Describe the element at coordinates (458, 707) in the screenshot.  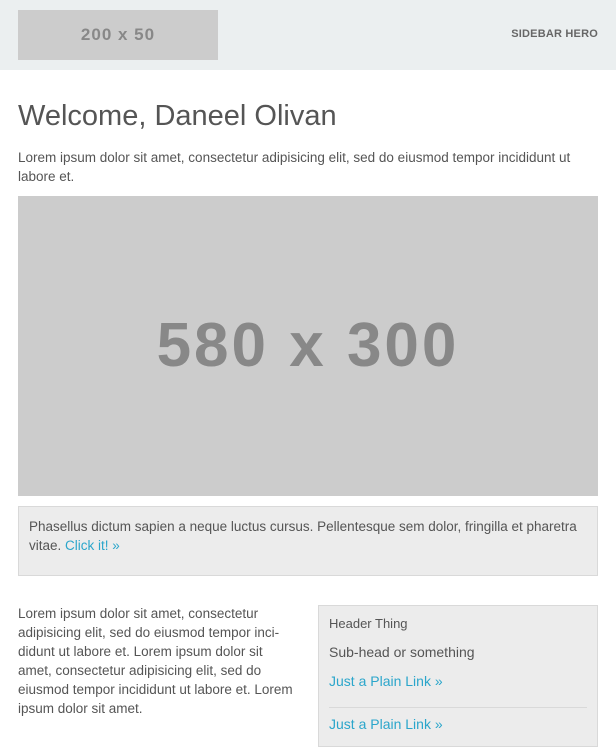
I see `sidebar-divider` at that location.